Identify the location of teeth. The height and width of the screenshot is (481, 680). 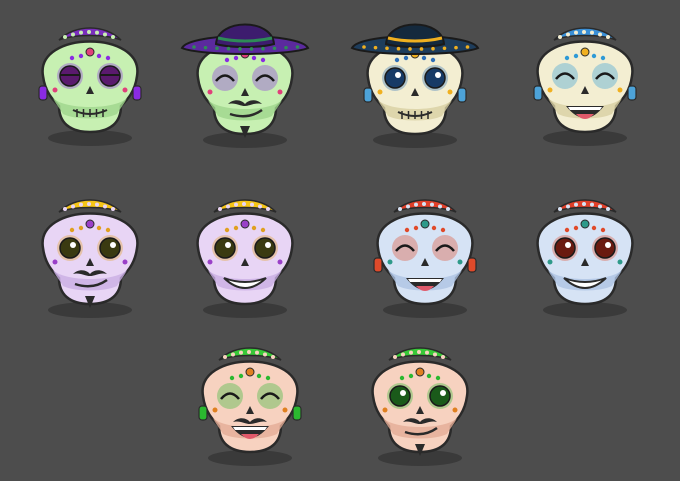
(425, 280).